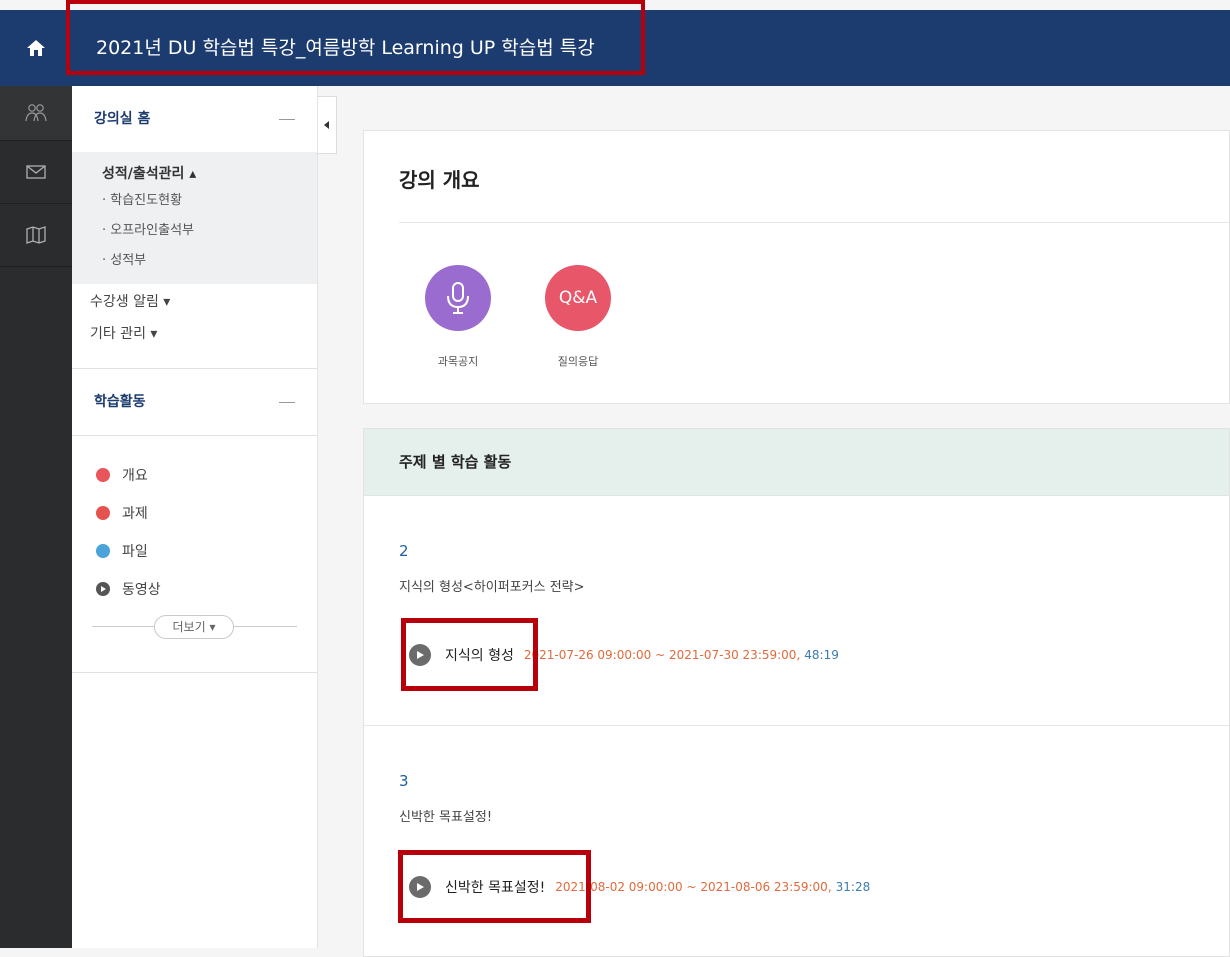 This screenshot has width=1230, height=957. I want to click on map-icon, so click(36, 235).